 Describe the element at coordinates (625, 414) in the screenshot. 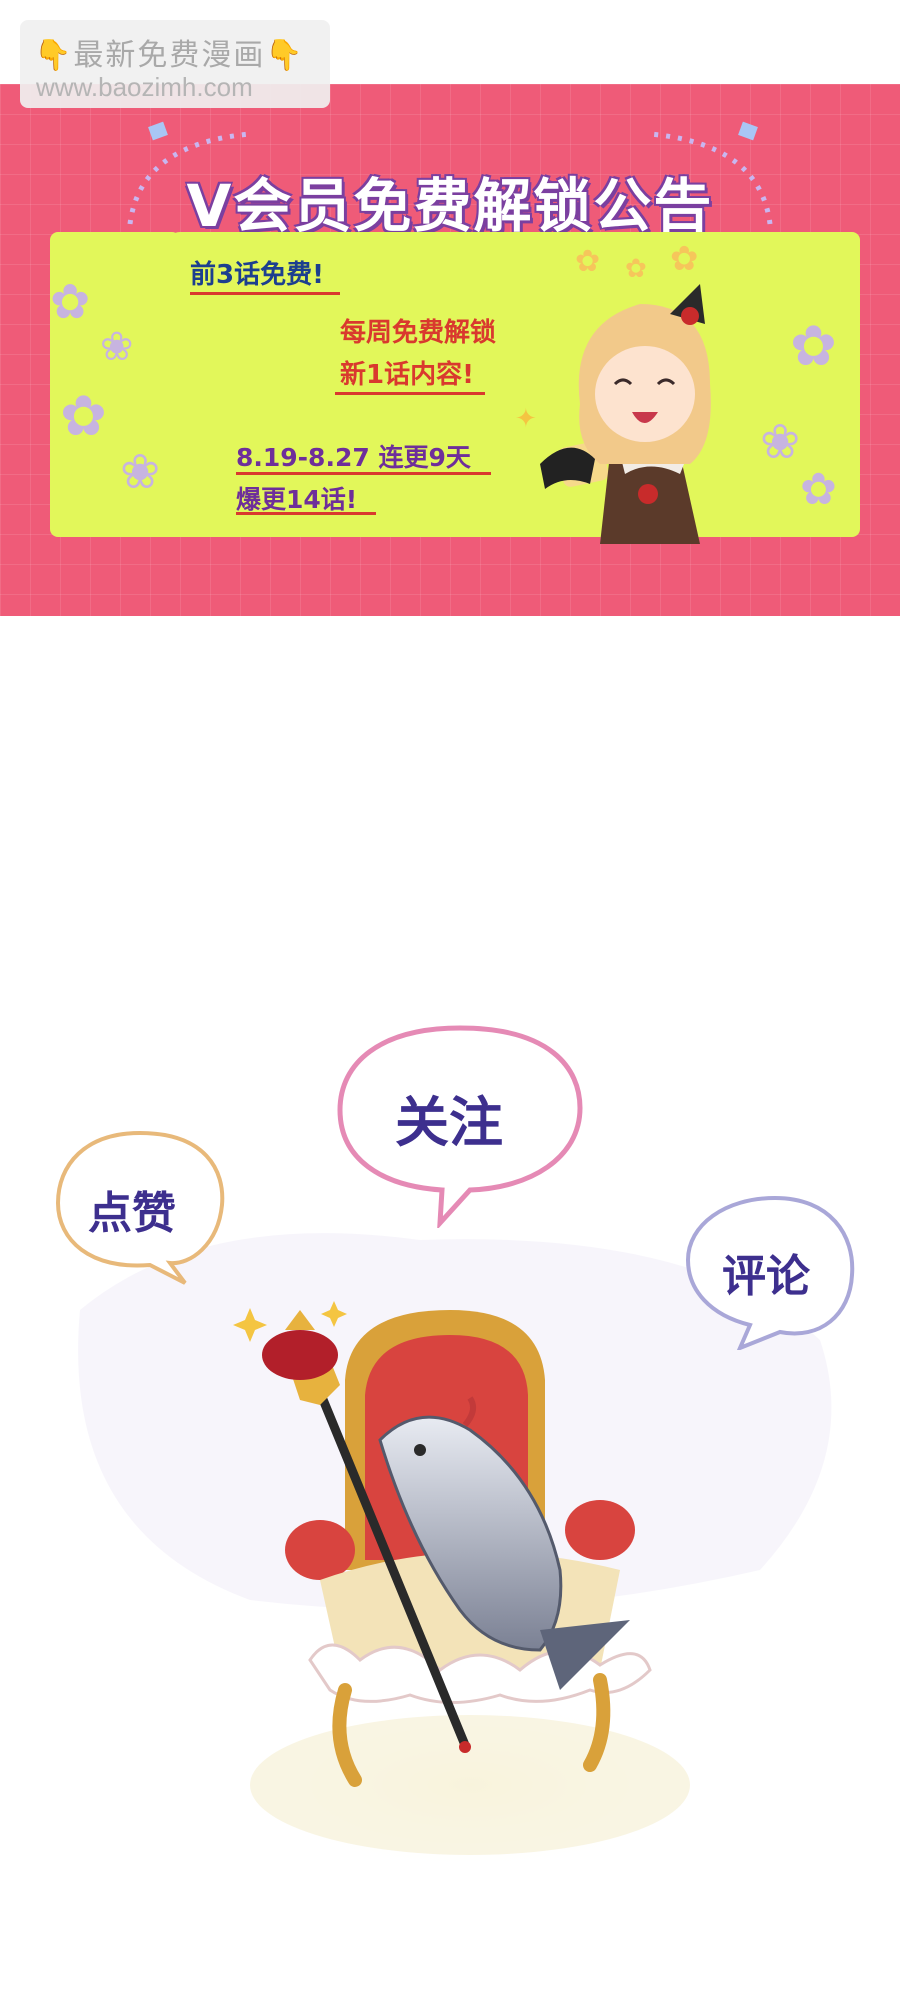

I see `chibi-character-illustration` at that location.